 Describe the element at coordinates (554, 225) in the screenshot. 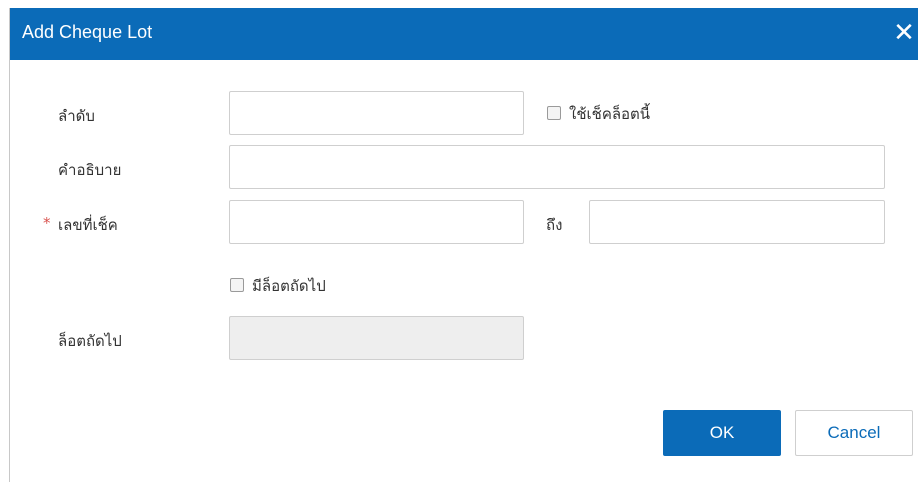

I see `to-label: ถึง` at that location.